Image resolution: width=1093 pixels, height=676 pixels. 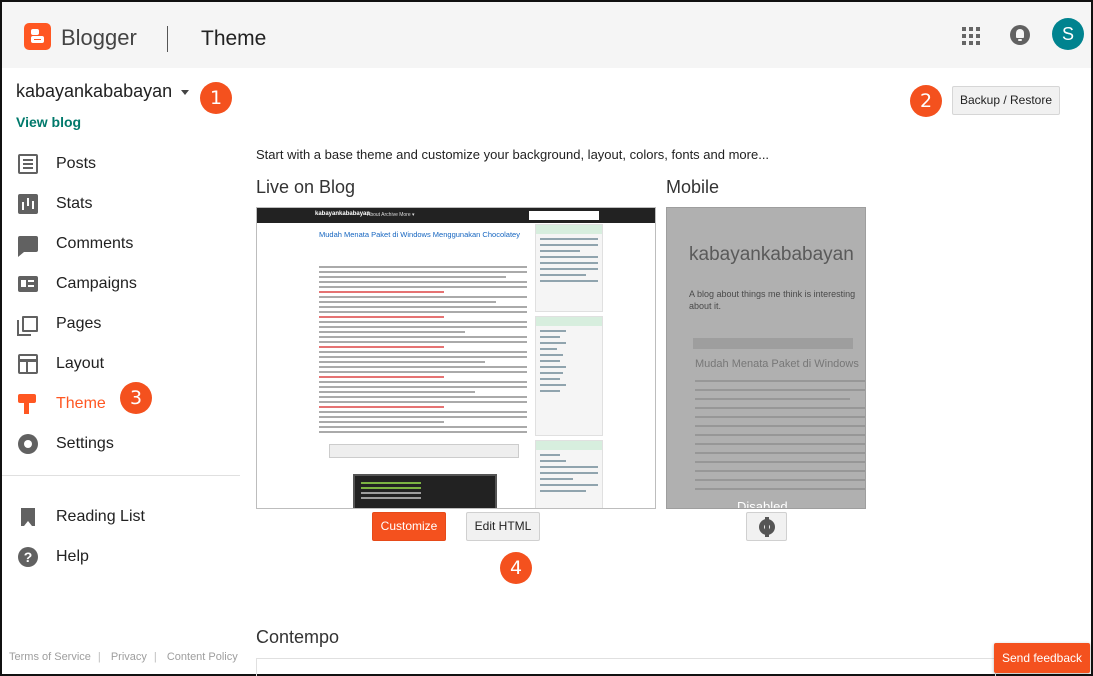 I want to click on send-feedback-button: Send feedback, so click(x=1042, y=658).